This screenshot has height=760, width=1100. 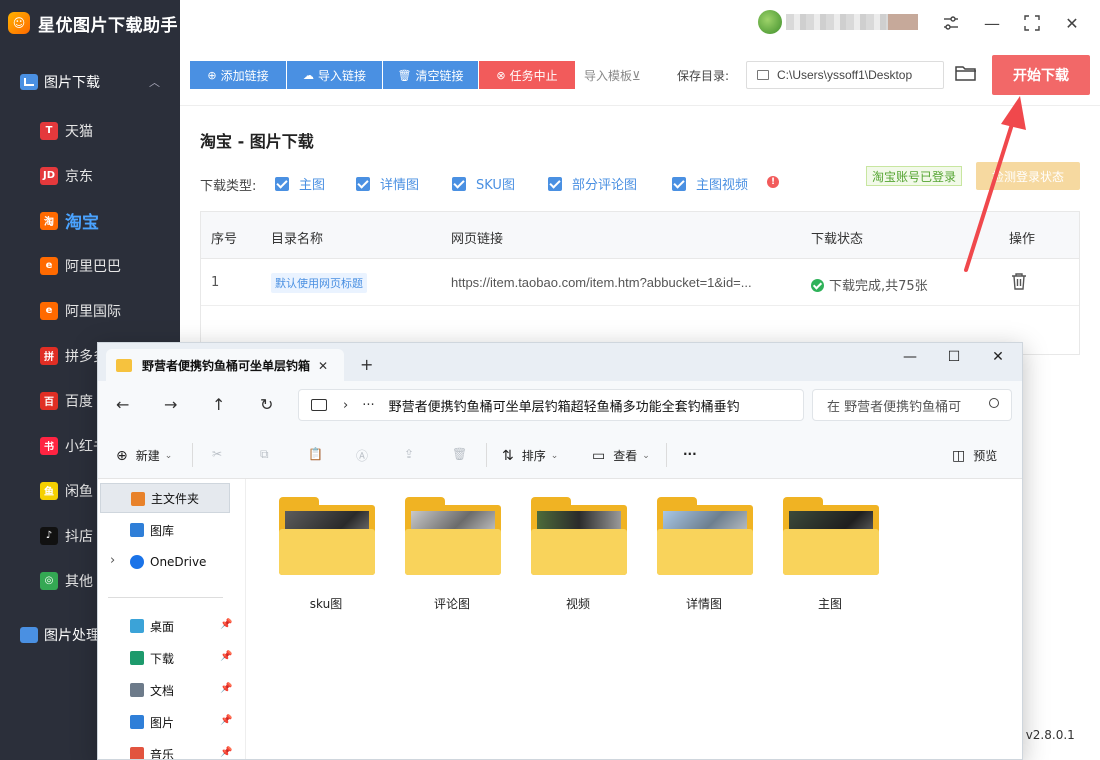 What do you see at coordinates (162, 626) in the screenshot?
I see `nav-pane-label: 桌面` at bounding box center [162, 626].